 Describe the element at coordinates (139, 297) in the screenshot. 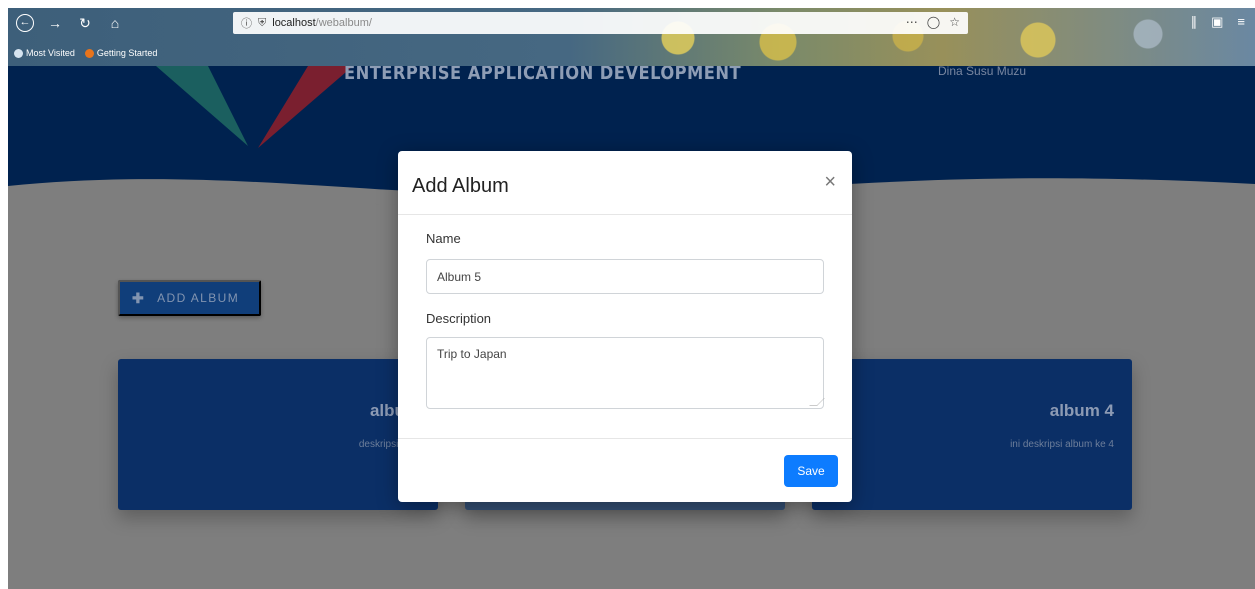

I see `plus-icon: ✚` at that location.